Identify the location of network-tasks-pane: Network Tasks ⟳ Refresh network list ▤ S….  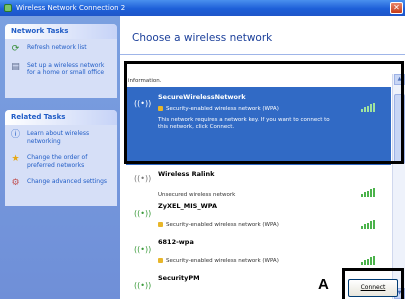
(61, 61).